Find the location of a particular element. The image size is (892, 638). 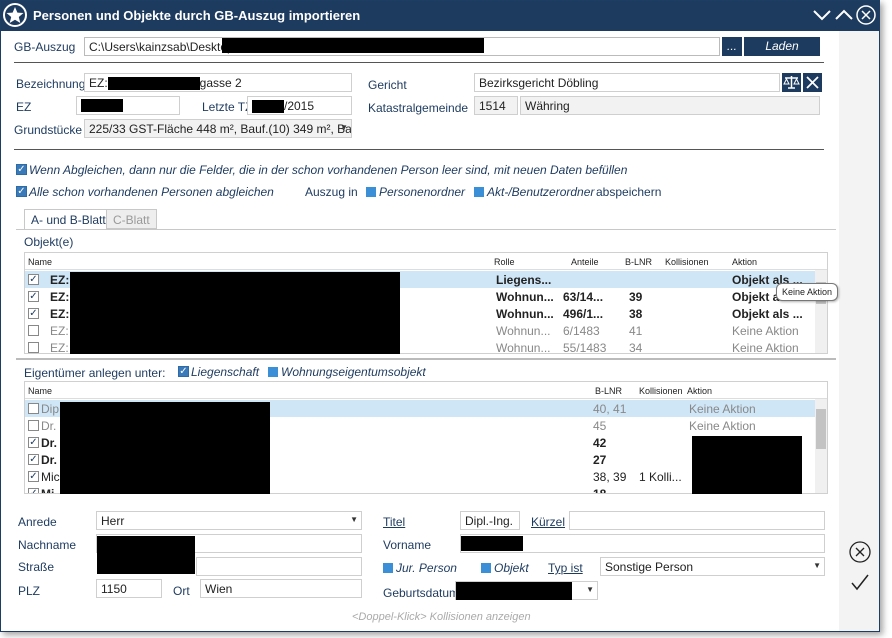

cell-name: Mi is located at coordinates (48, 490).